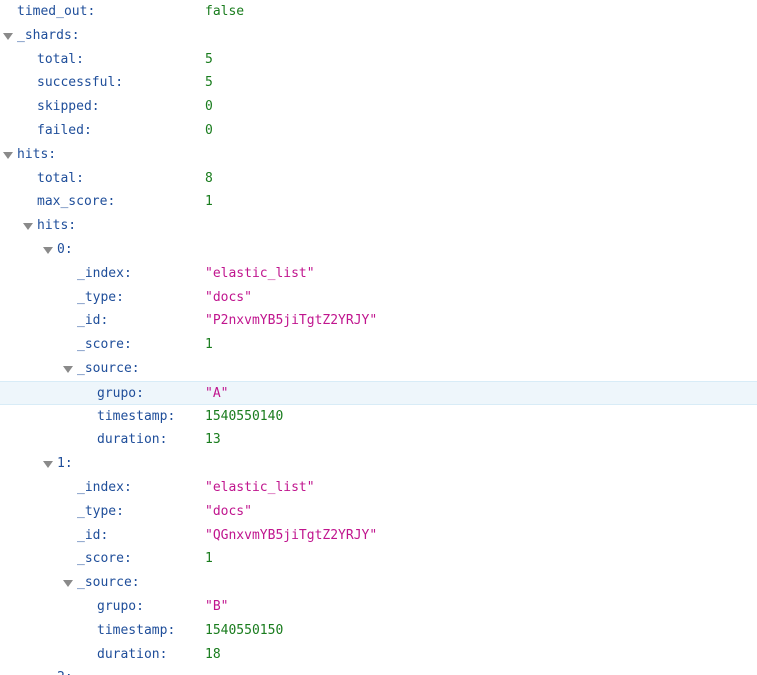 This screenshot has width=757, height=675. What do you see at coordinates (244, 416) in the screenshot?
I see `json-value: 1540550140` at bounding box center [244, 416].